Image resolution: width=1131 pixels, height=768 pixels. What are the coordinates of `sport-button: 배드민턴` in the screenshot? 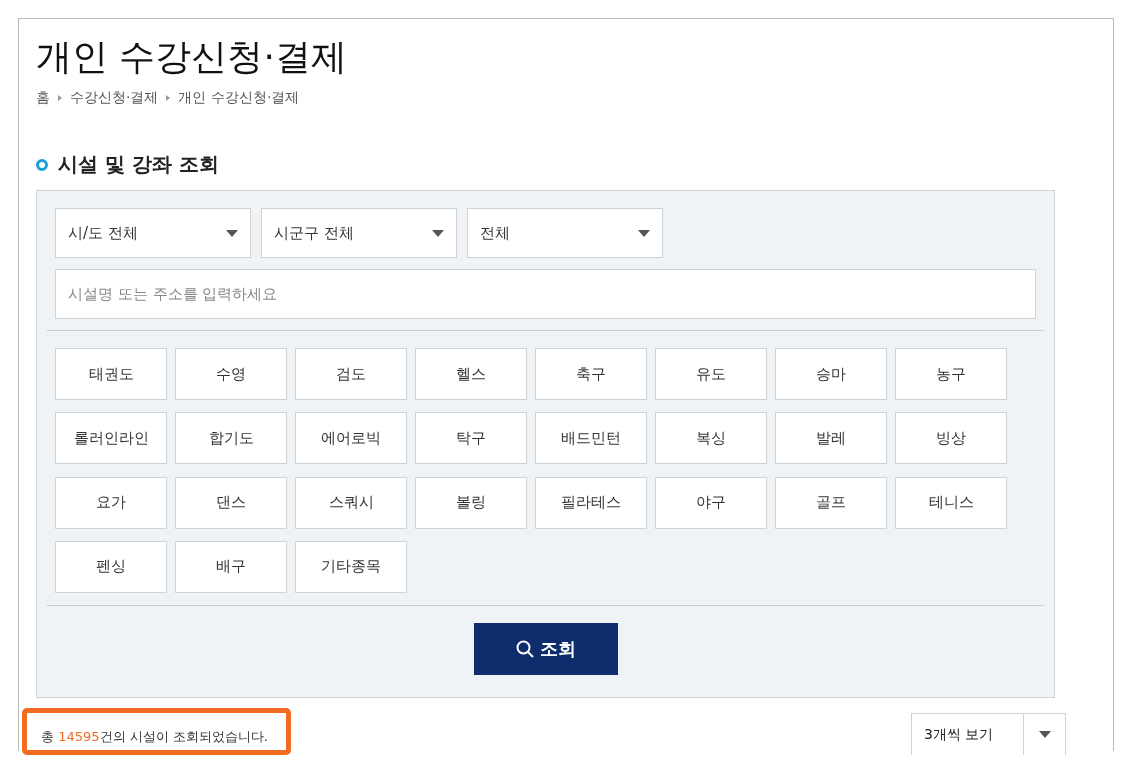 It's located at (591, 438).